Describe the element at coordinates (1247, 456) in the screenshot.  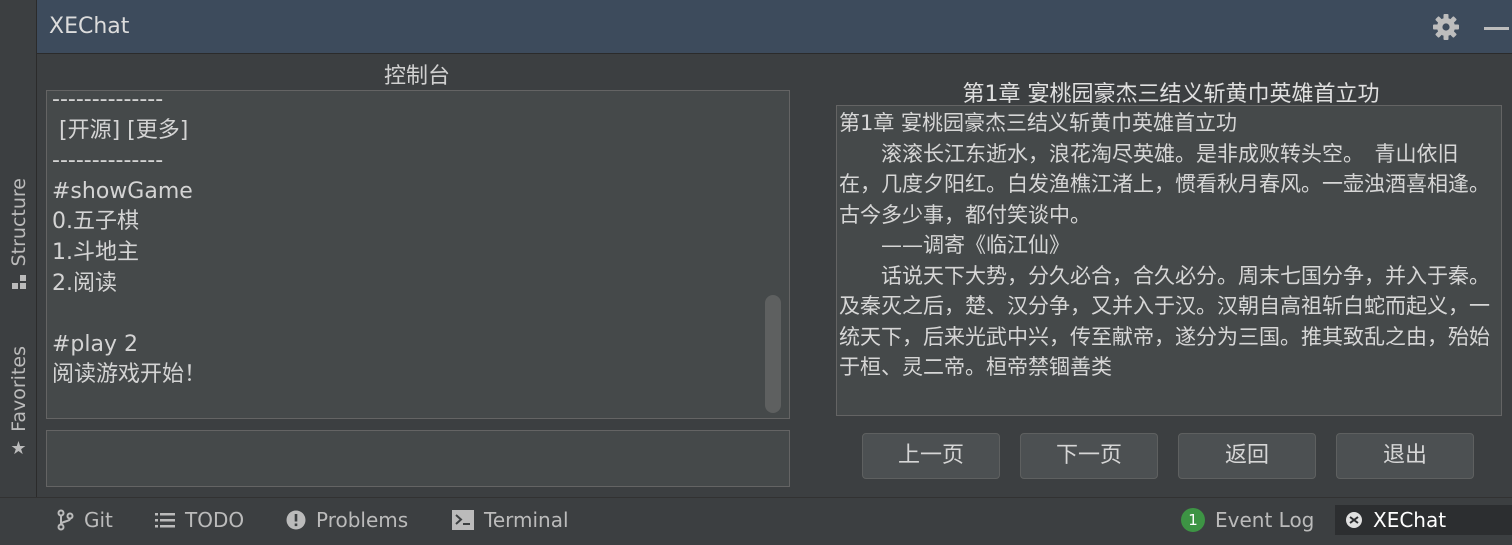
I see `back-button: 返回` at that location.